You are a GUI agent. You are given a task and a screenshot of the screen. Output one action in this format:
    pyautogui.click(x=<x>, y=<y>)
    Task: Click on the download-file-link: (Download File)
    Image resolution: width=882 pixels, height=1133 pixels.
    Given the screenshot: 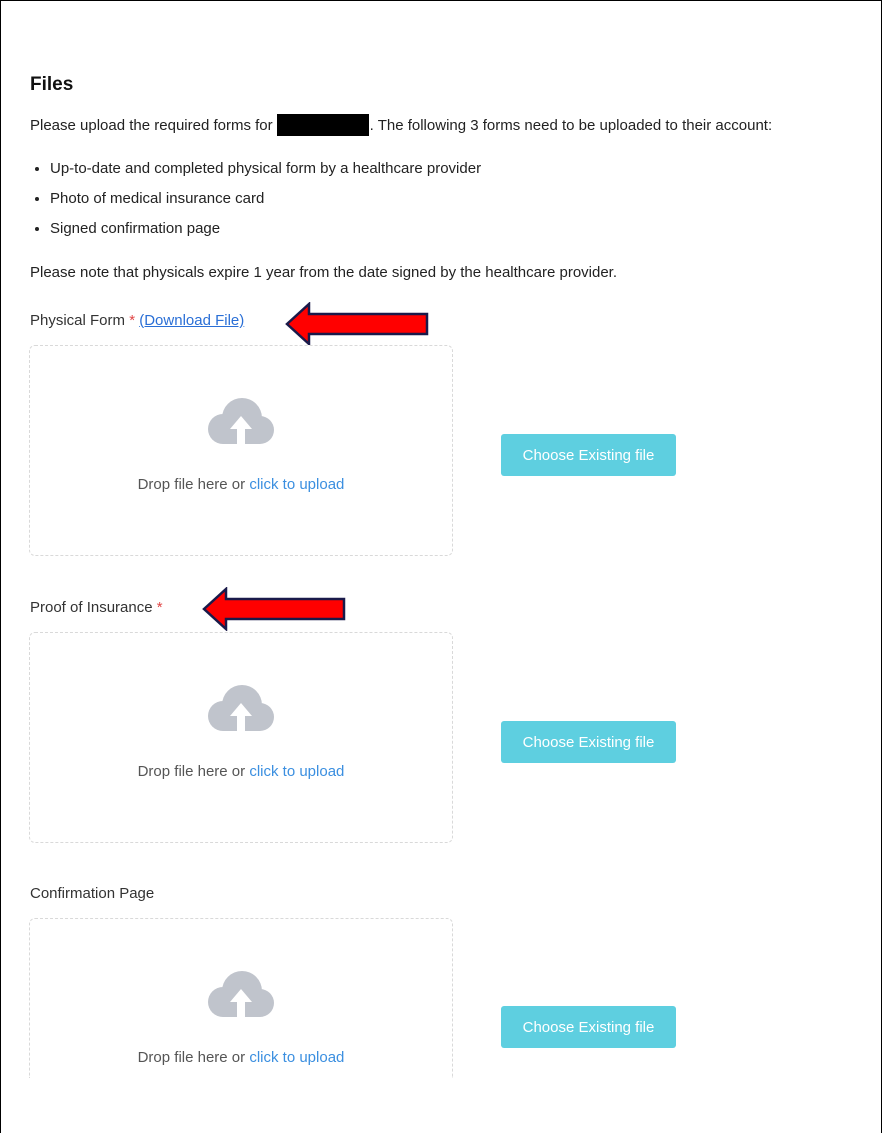 What is the action you would take?
    pyautogui.click(x=191, y=320)
    